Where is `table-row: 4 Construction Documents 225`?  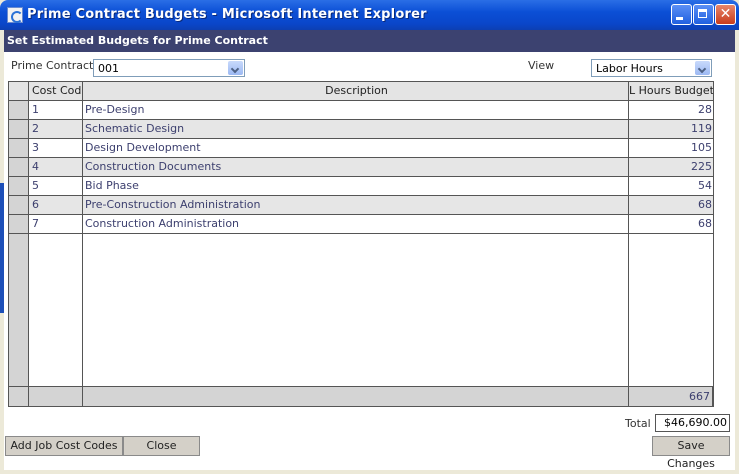 table-row: 4 Construction Documents 225 is located at coordinates (361, 167).